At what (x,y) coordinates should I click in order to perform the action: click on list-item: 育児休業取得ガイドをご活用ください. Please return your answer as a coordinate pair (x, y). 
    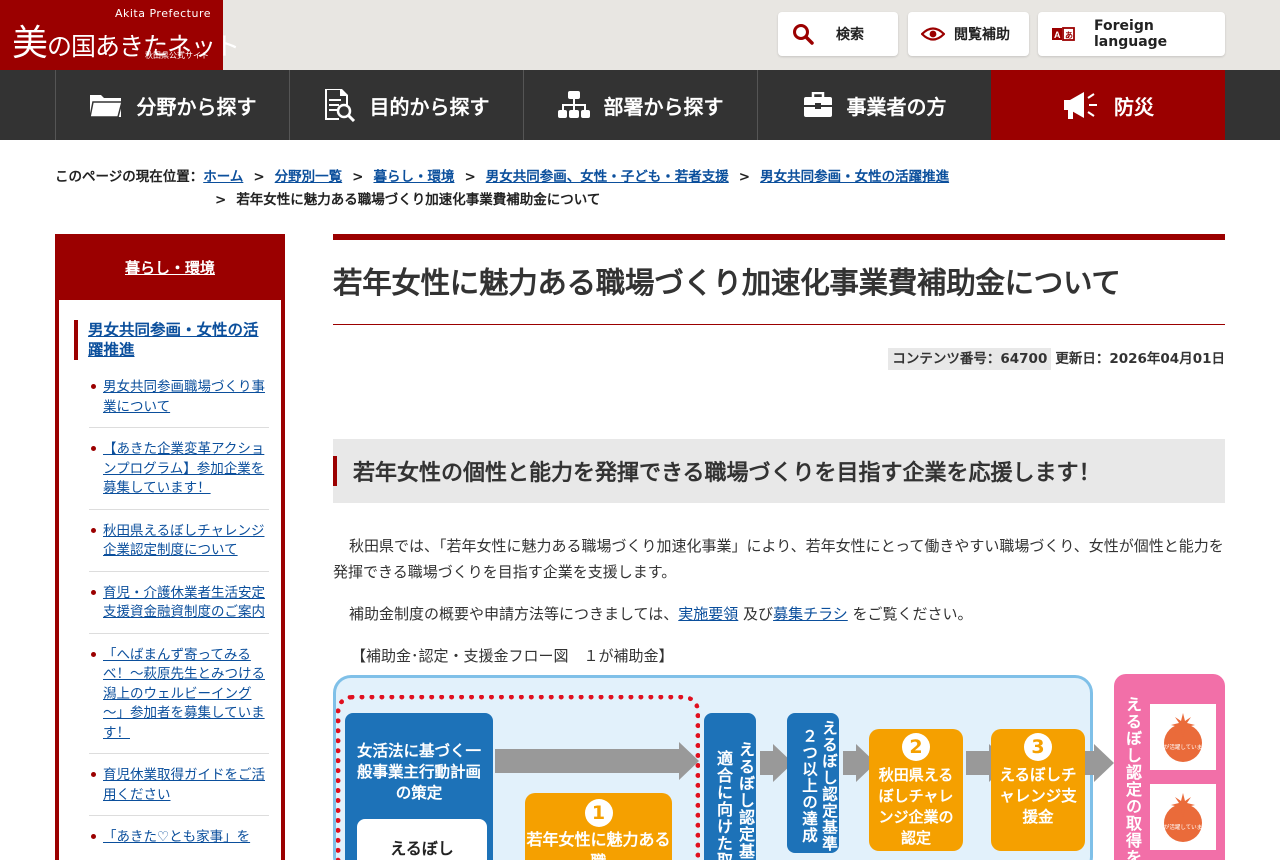
    Looking at the image, I should click on (179, 784).